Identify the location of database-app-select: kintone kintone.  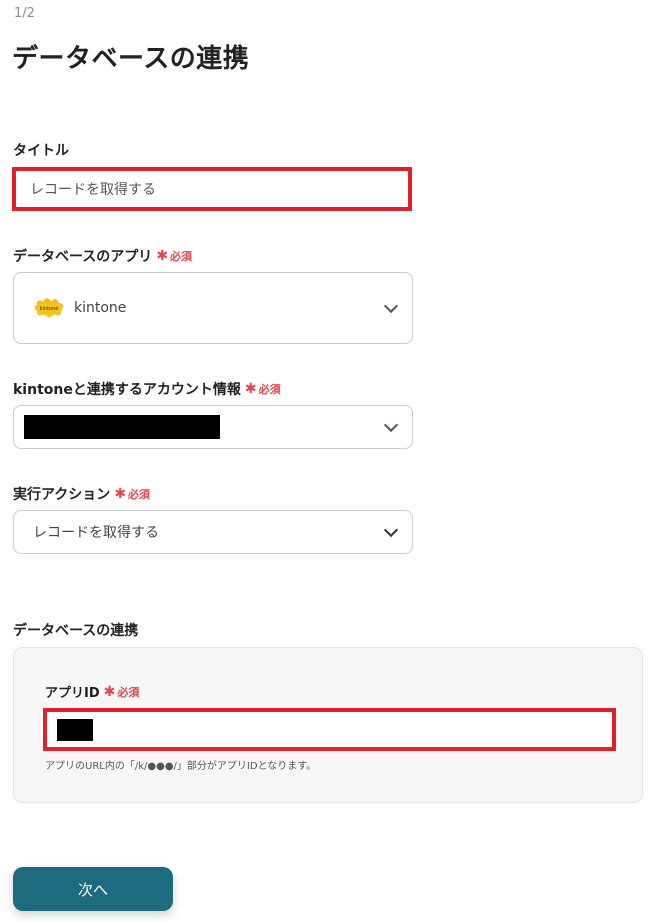
(213, 308).